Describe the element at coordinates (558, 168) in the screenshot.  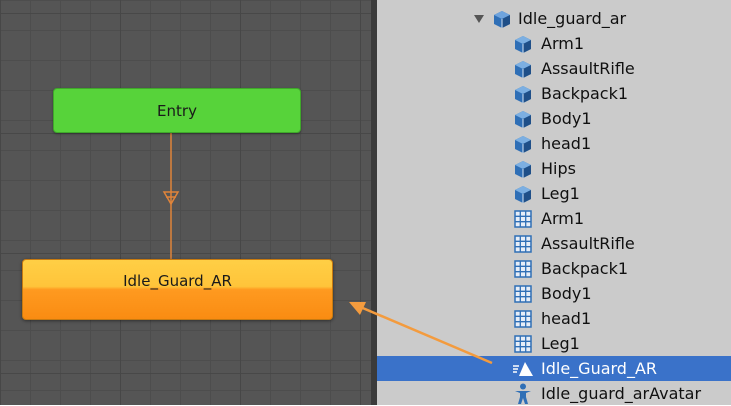
I see `tree-item-label: Hips` at that location.